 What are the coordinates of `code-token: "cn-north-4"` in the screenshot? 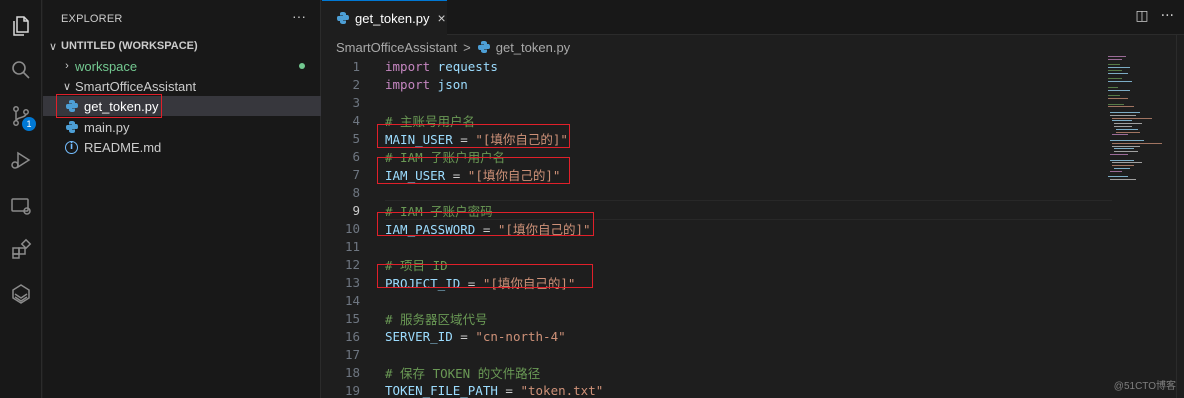 It's located at (520, 336).